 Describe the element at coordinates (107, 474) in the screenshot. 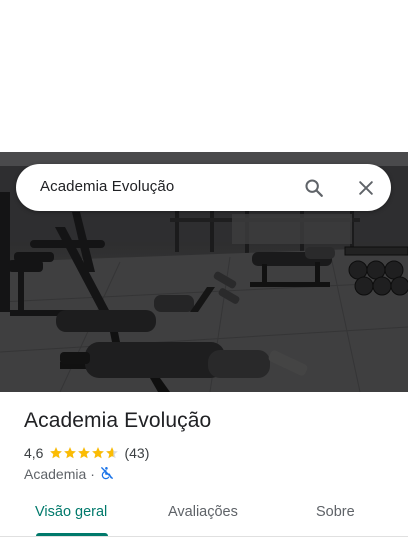

I see `no-wheelchair-access-icon` at that location.